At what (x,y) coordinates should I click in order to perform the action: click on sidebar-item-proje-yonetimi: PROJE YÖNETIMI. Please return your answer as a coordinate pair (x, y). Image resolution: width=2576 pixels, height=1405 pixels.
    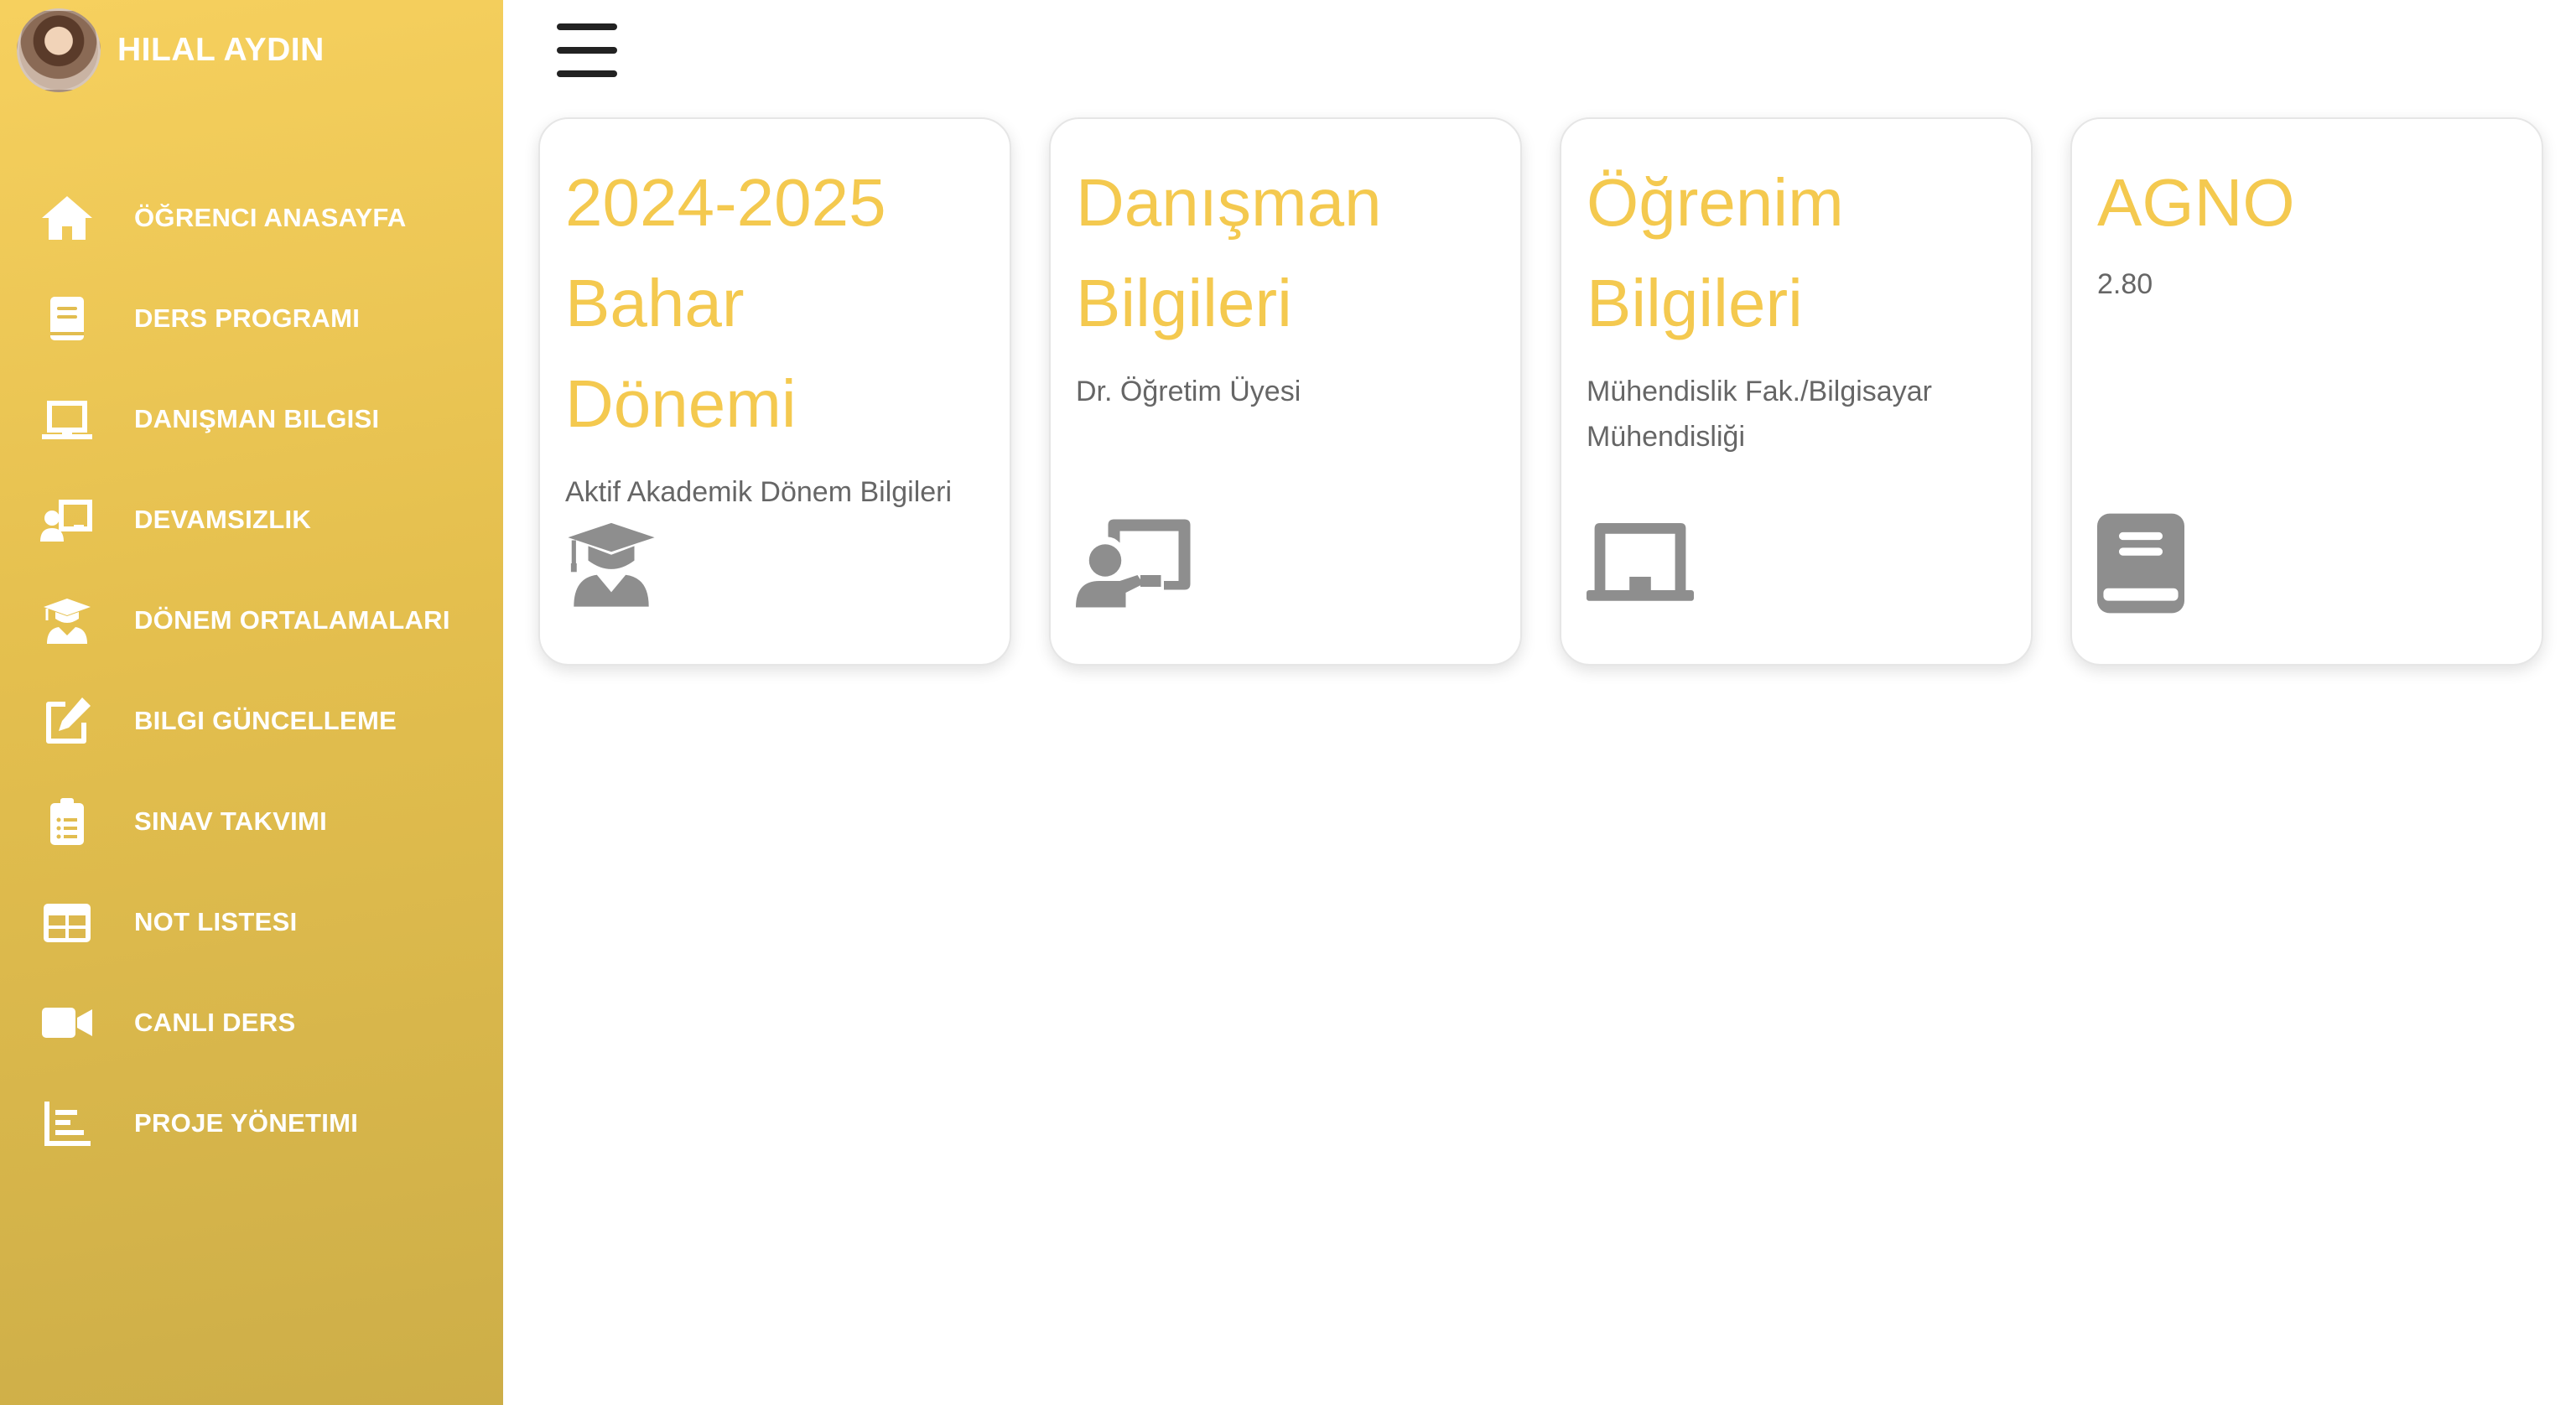
    Looking at the image, I should click on (251, 1123).